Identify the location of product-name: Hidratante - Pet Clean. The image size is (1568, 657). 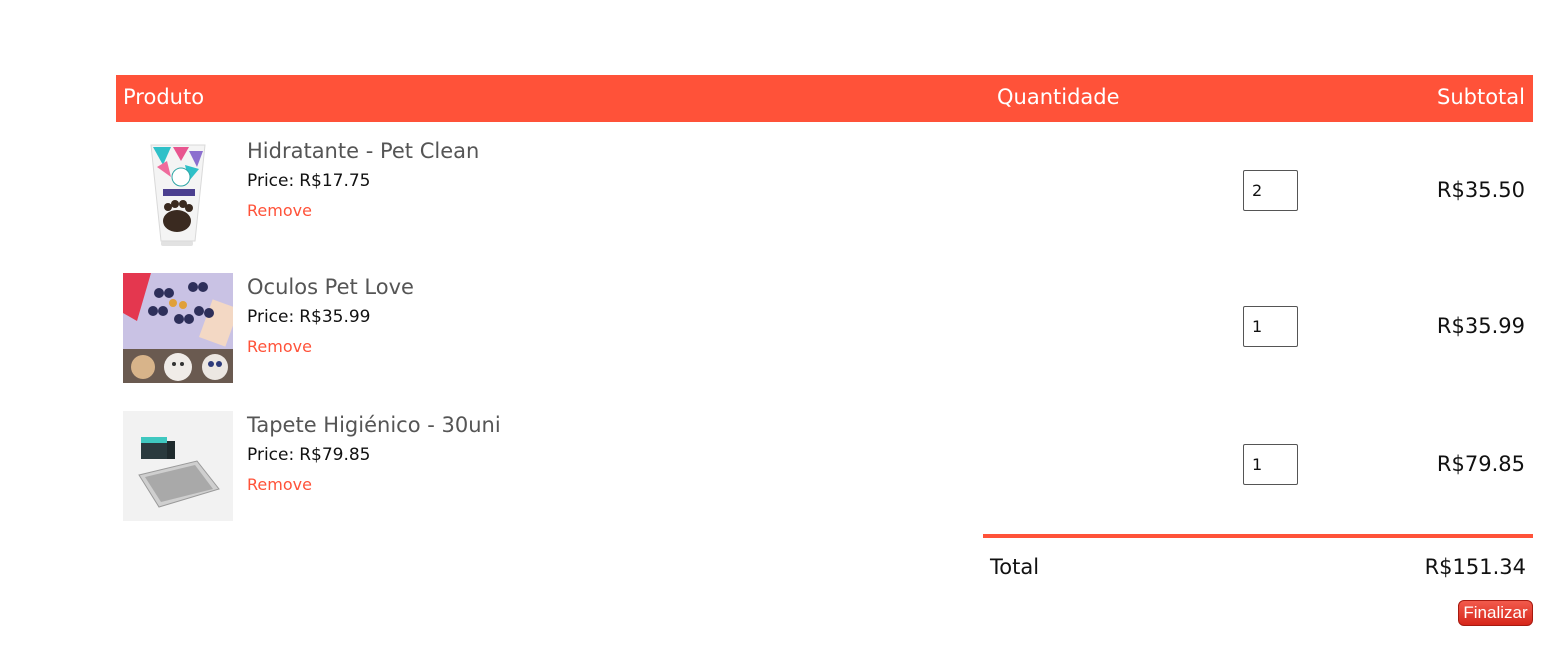
(363, 151).